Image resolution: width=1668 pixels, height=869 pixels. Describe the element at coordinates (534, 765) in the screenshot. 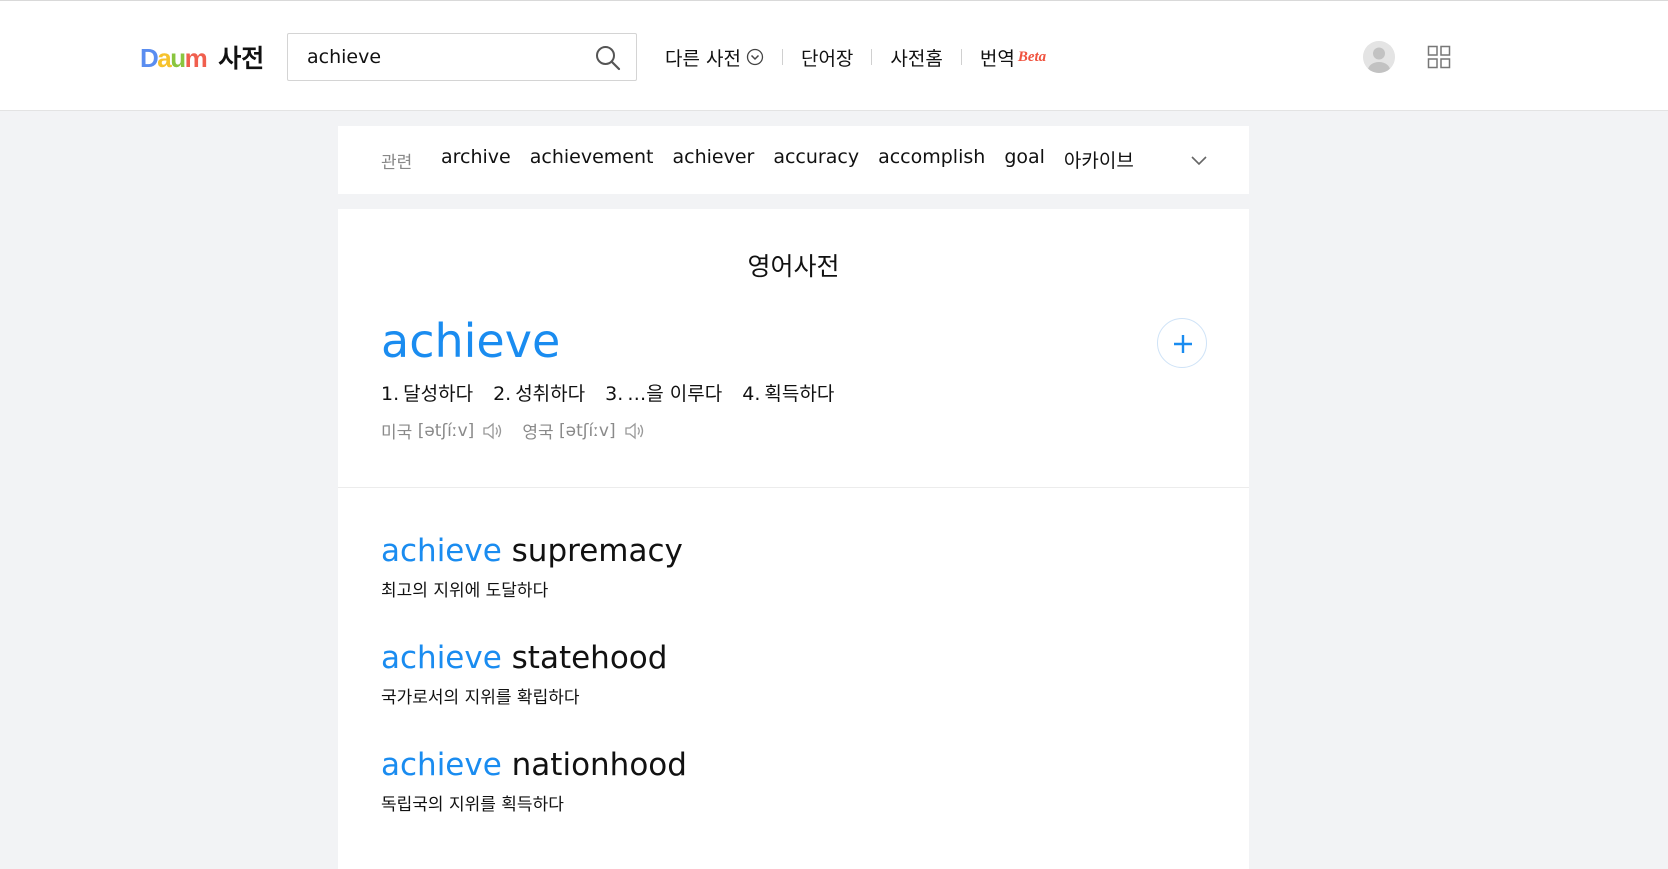

I see `example-phrase: achieve nationhood` at that location.